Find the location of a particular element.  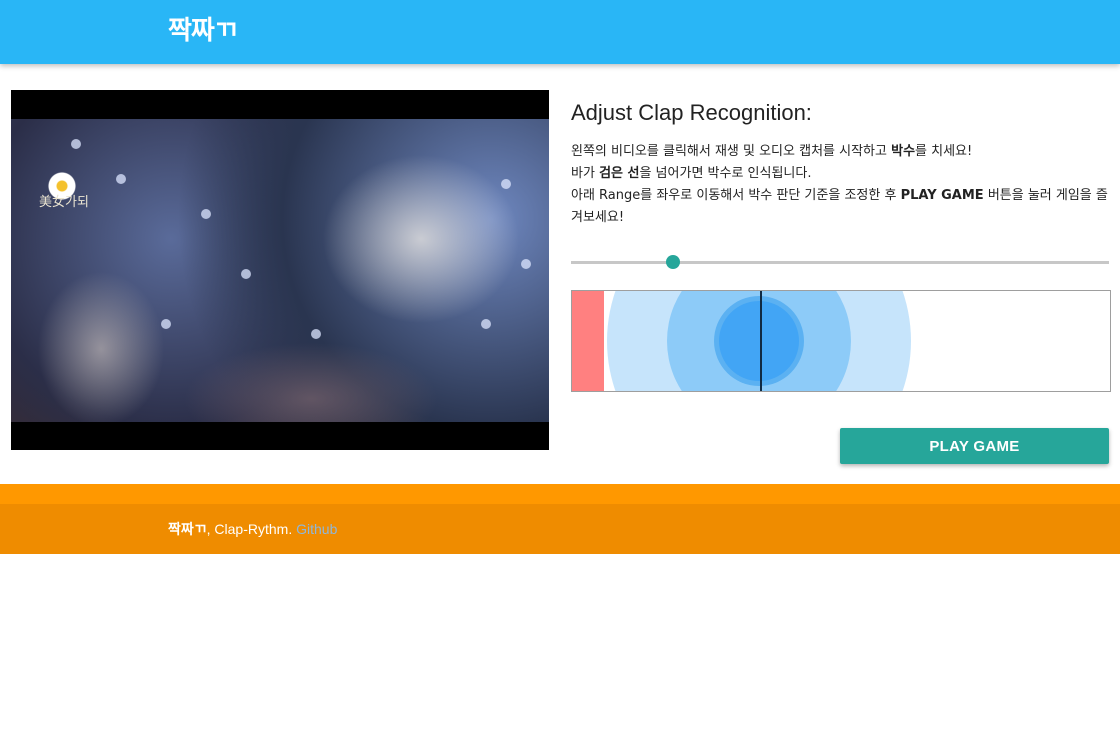

footer-stripe is located at coordinates (560, 494).